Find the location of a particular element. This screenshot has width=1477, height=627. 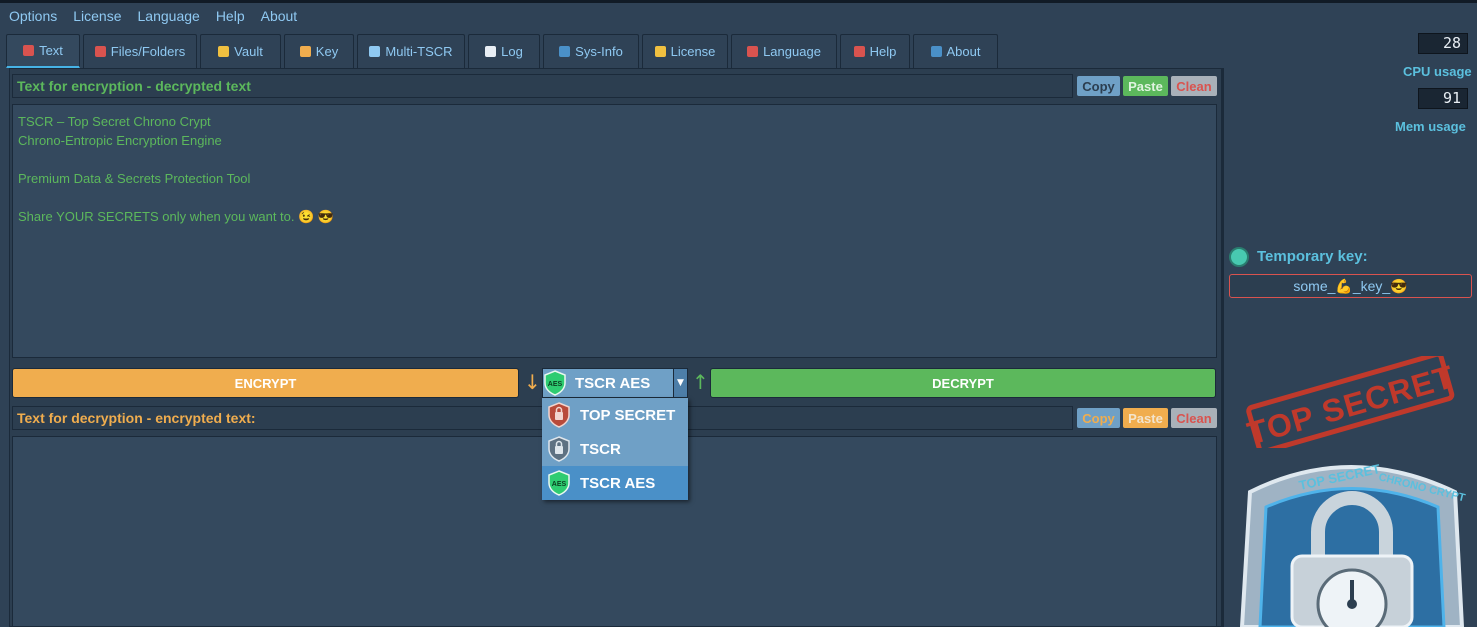

copy-button-top: Copy is located at coordinates (1098, 86).